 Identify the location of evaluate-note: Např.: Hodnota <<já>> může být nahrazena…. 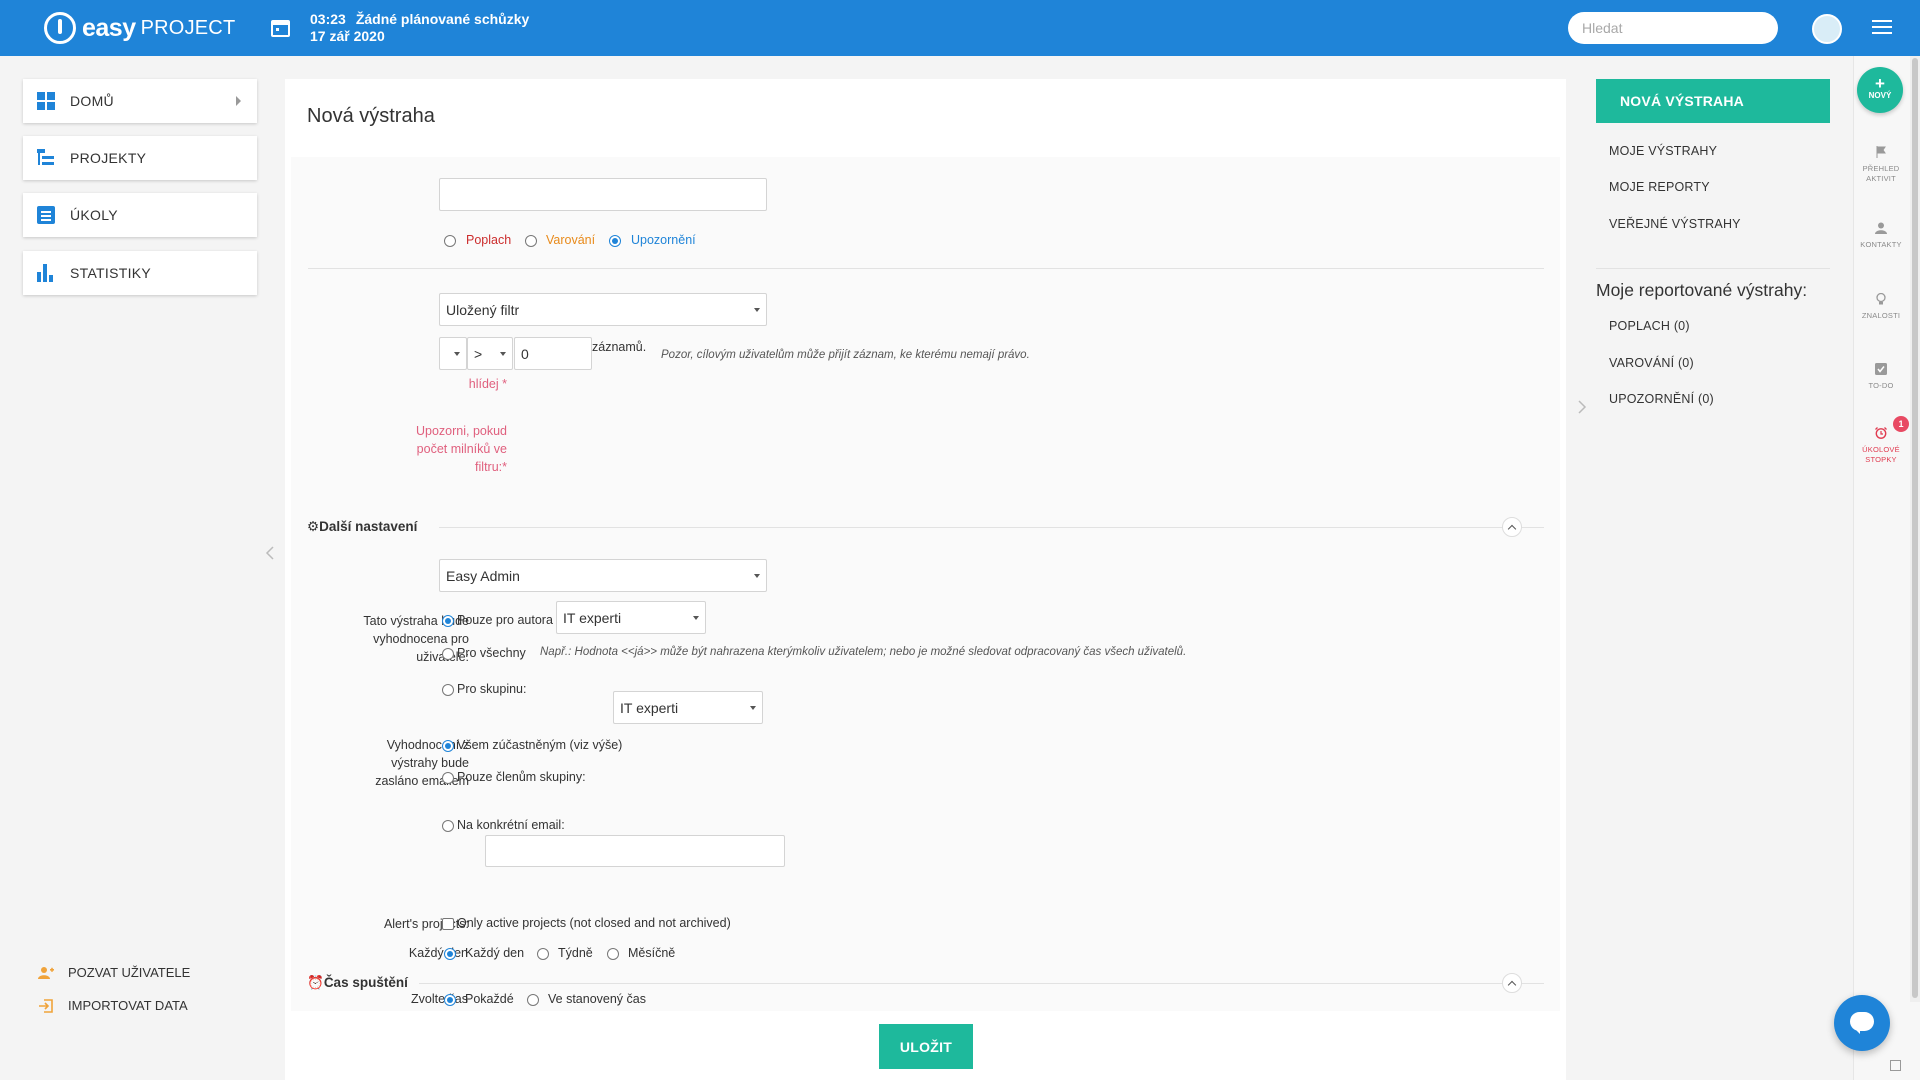
(863, 652).